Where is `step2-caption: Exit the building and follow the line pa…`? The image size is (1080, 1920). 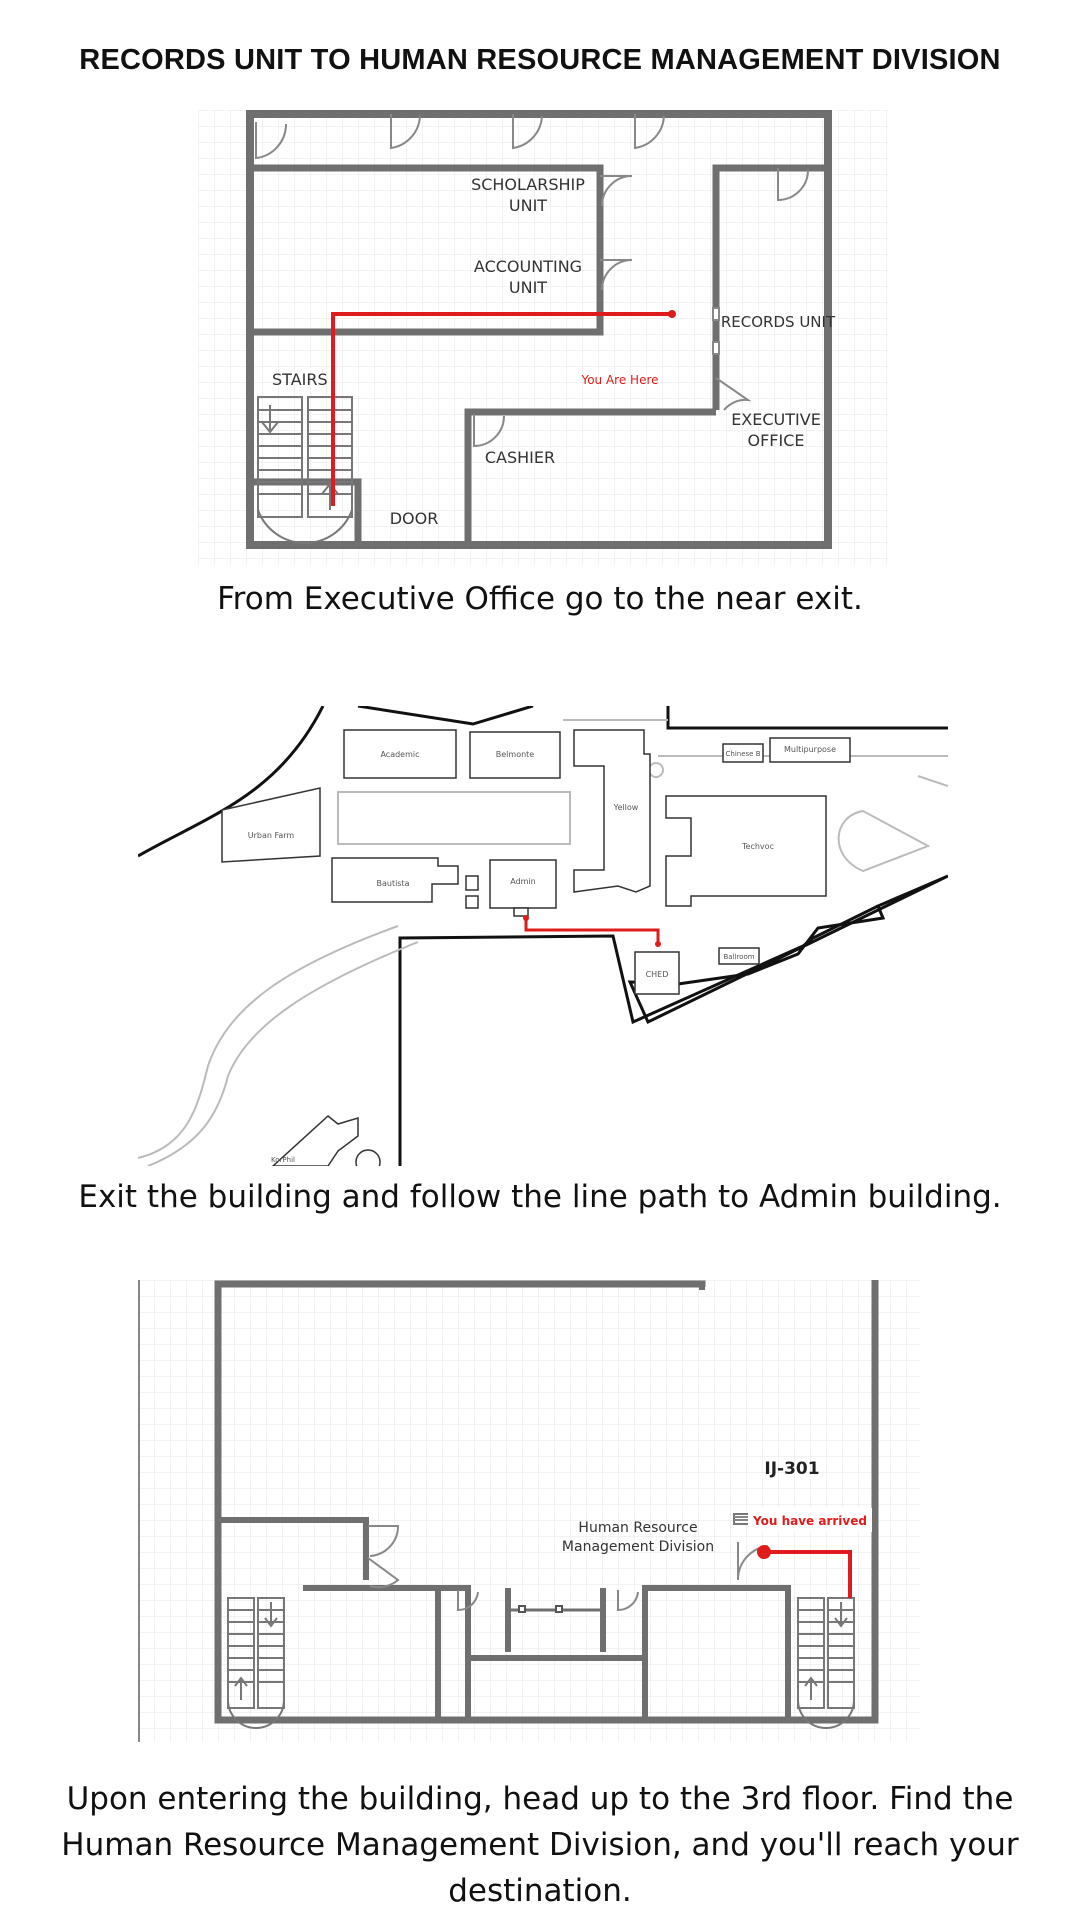 step2-caption: Exit the building and follow the line pa… is located at coordinates (540, 1197).